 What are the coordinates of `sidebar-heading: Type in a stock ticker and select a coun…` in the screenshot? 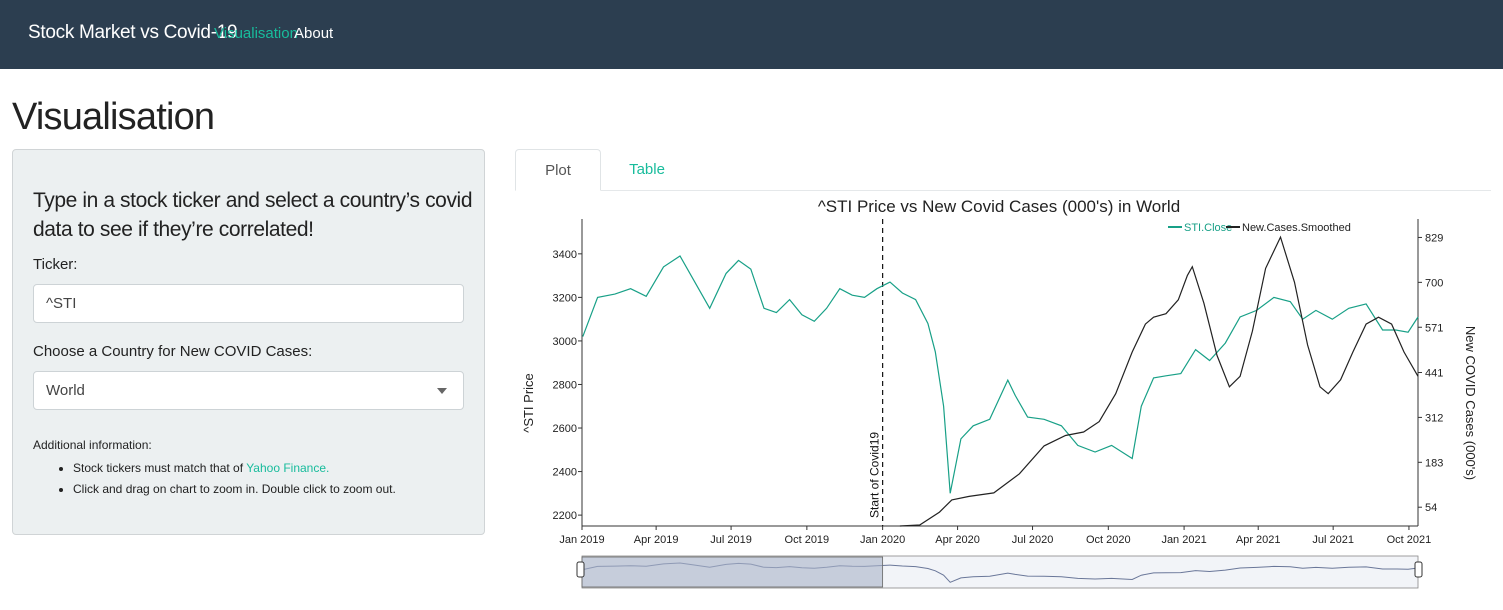 It's located at (253, 215).